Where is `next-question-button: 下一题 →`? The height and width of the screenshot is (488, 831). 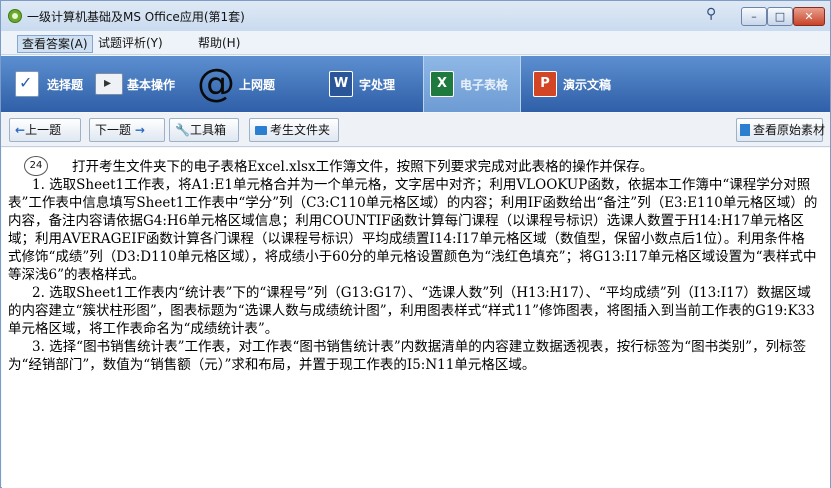 next-question-button: 下一题 → is located at coordinates (127, 130).